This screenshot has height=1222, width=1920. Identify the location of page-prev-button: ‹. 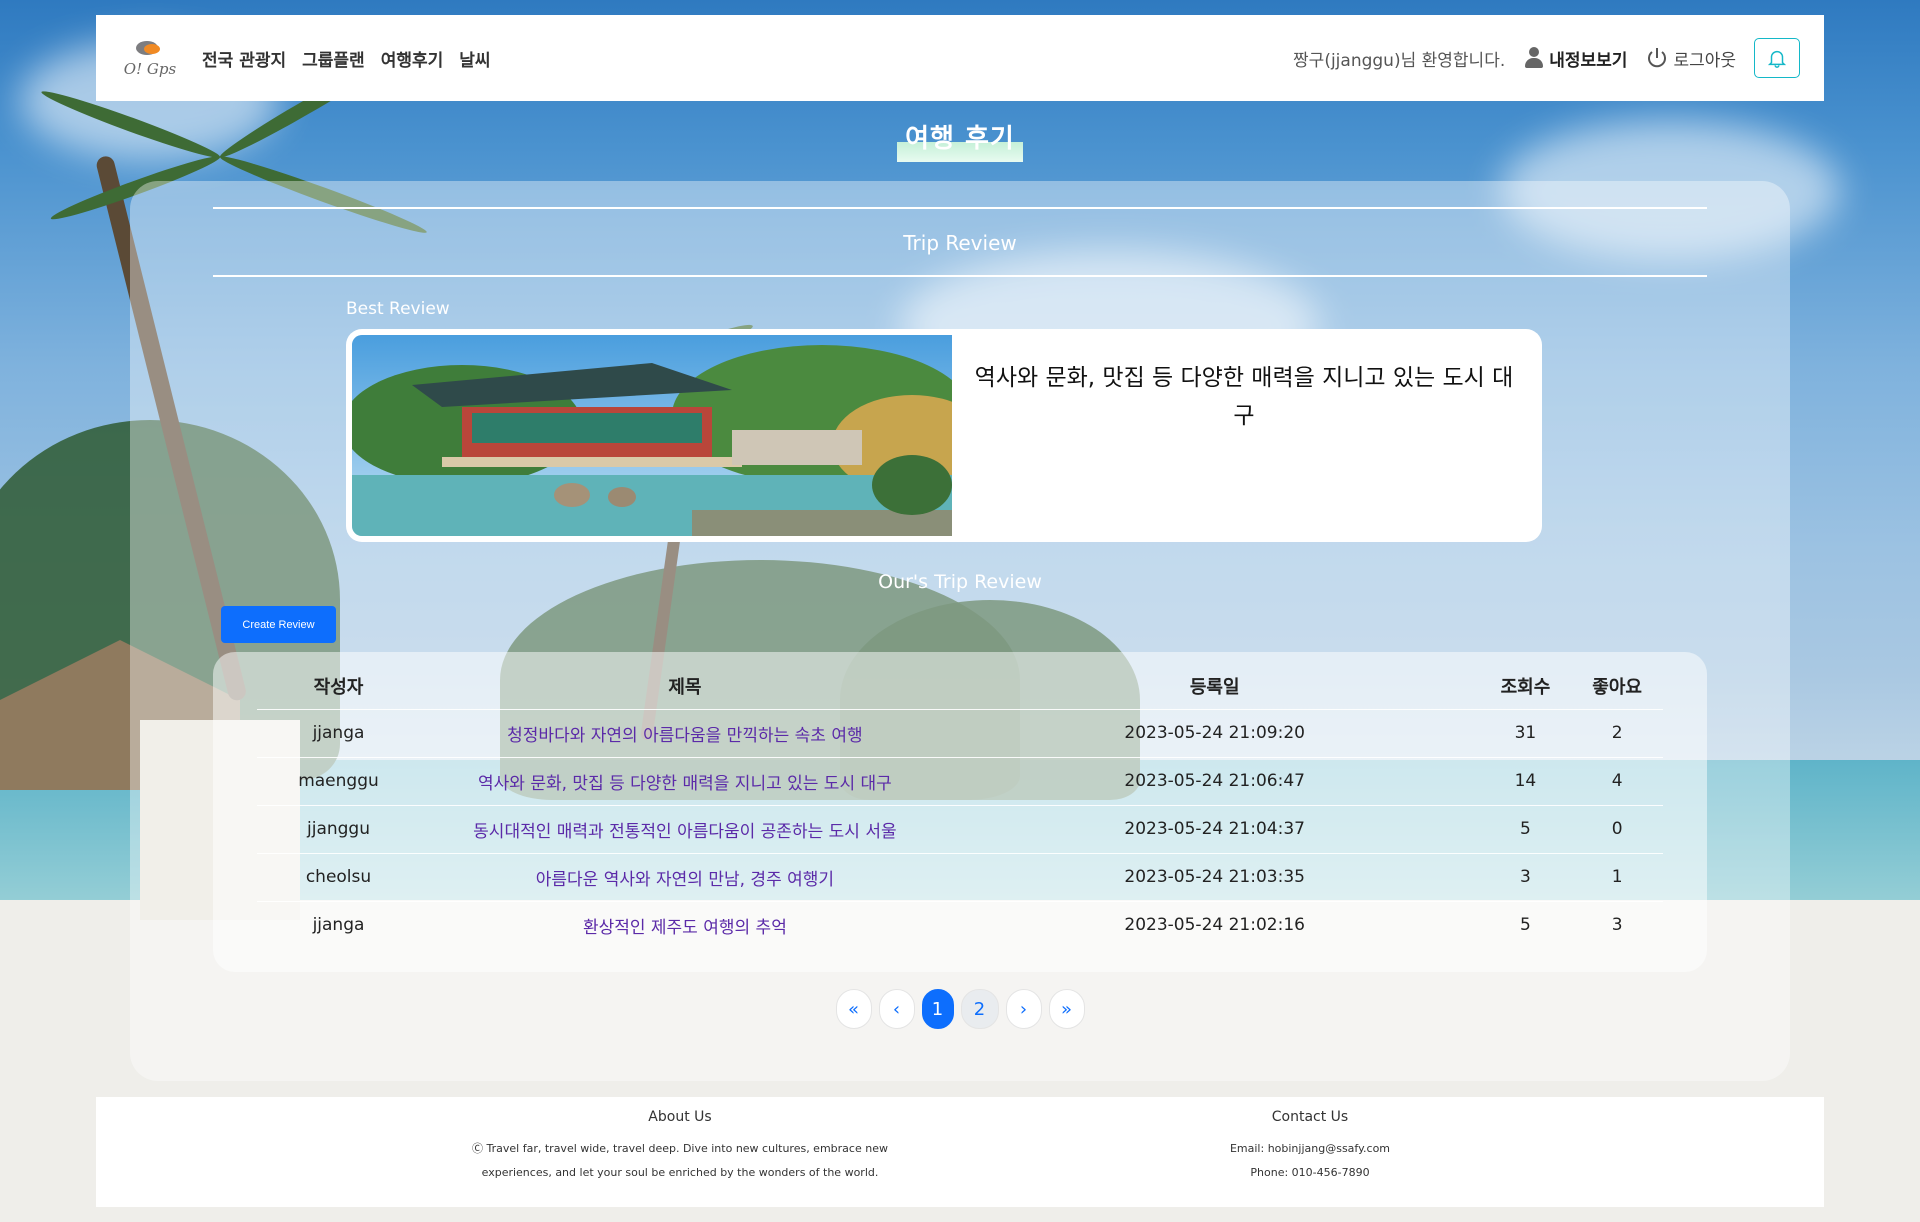
(896, 1009).